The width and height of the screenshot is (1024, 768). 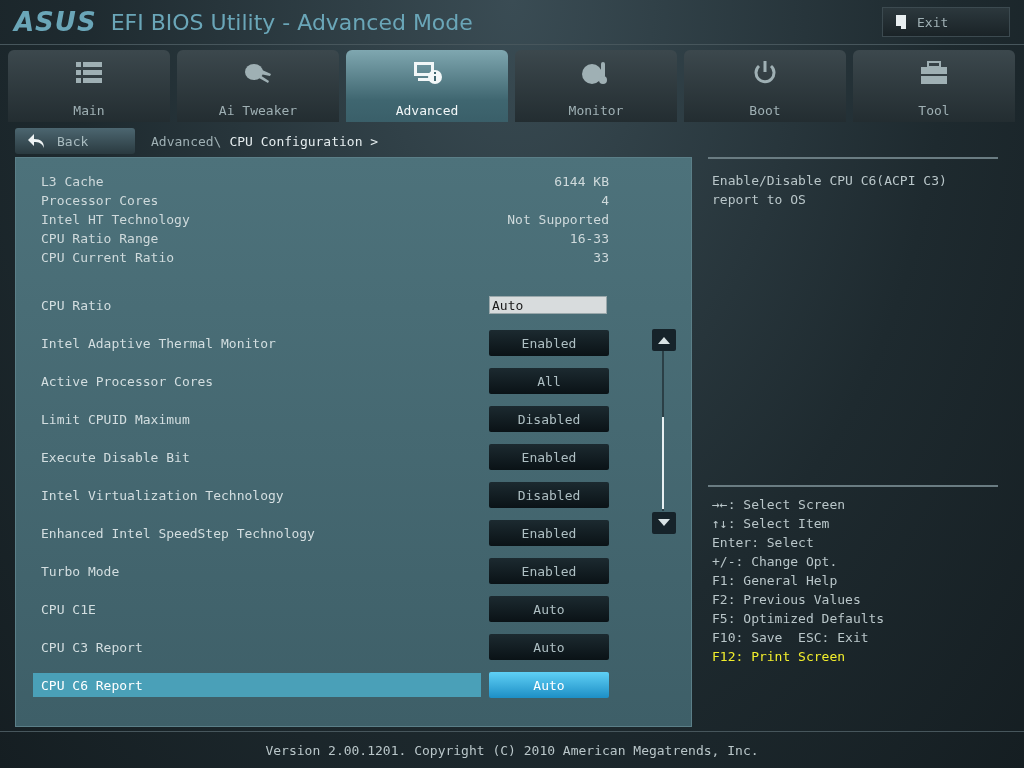 I want to click on key-hint: Enter: Select, so click(x=763, y=543).